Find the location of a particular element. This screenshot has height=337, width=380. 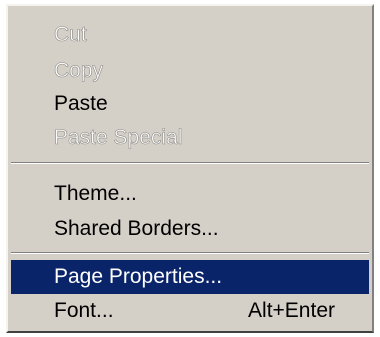

menu-item-paste-special: Paste Special is located at coordinates (190, 138).